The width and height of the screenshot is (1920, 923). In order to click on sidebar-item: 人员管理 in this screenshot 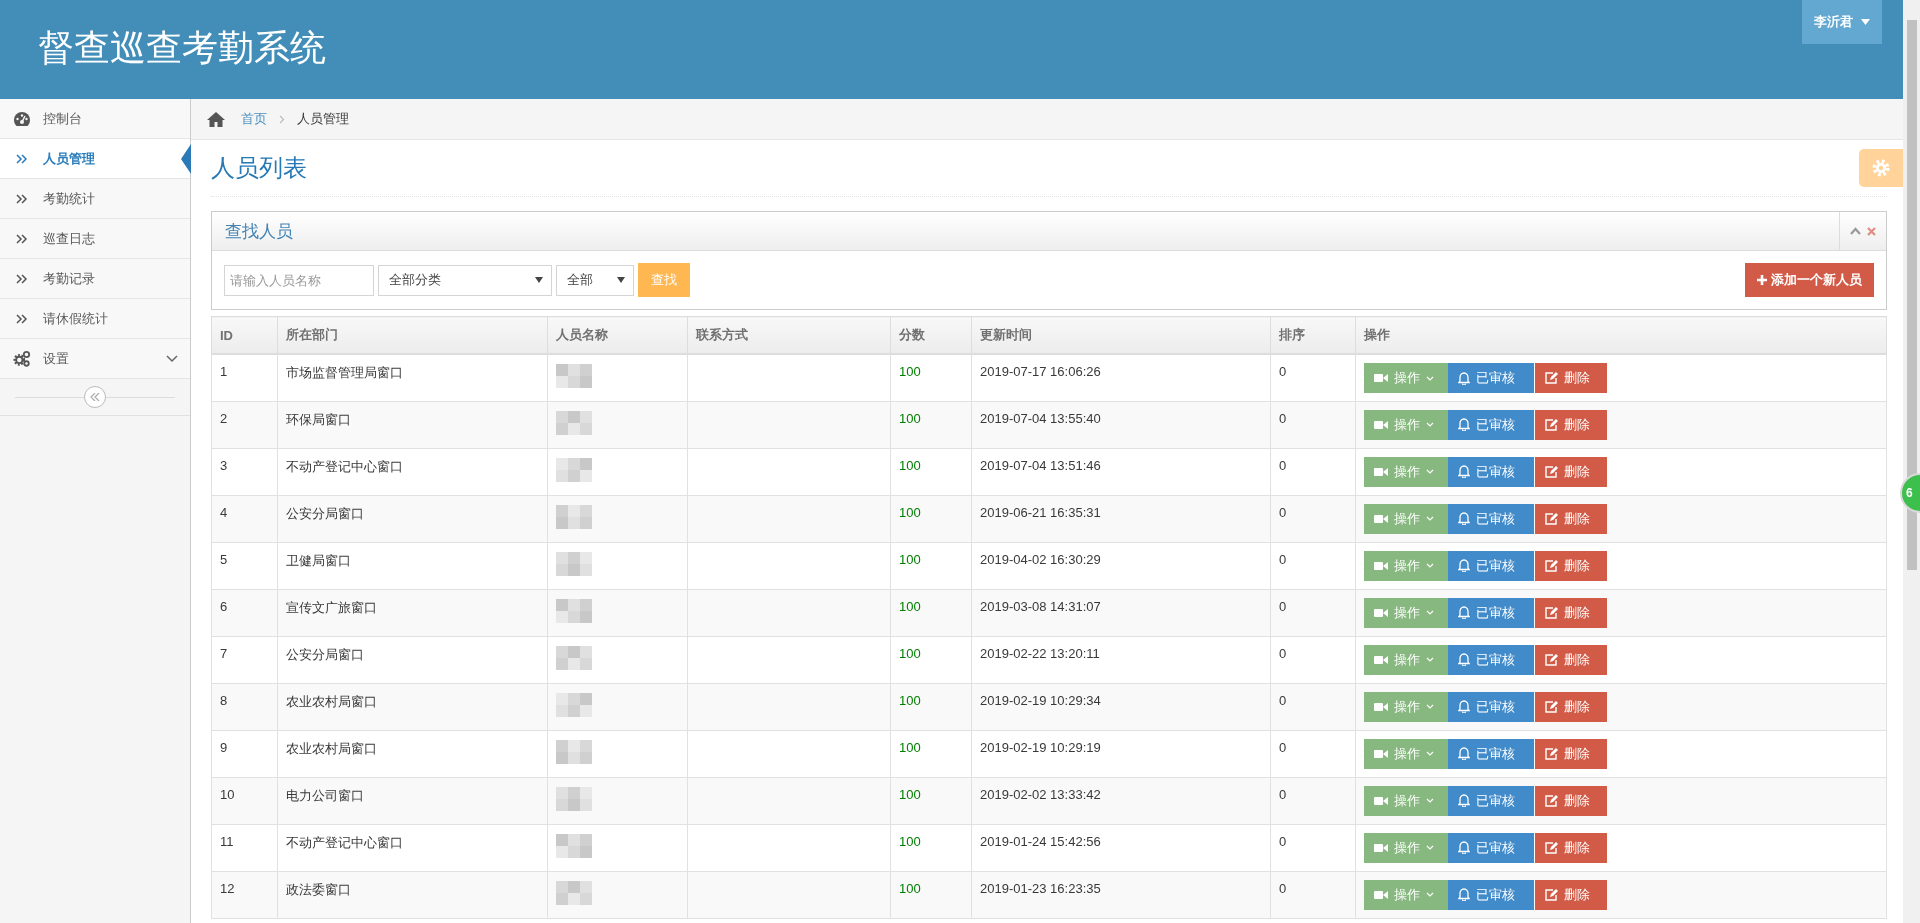, I will do `click(95, 159)`.